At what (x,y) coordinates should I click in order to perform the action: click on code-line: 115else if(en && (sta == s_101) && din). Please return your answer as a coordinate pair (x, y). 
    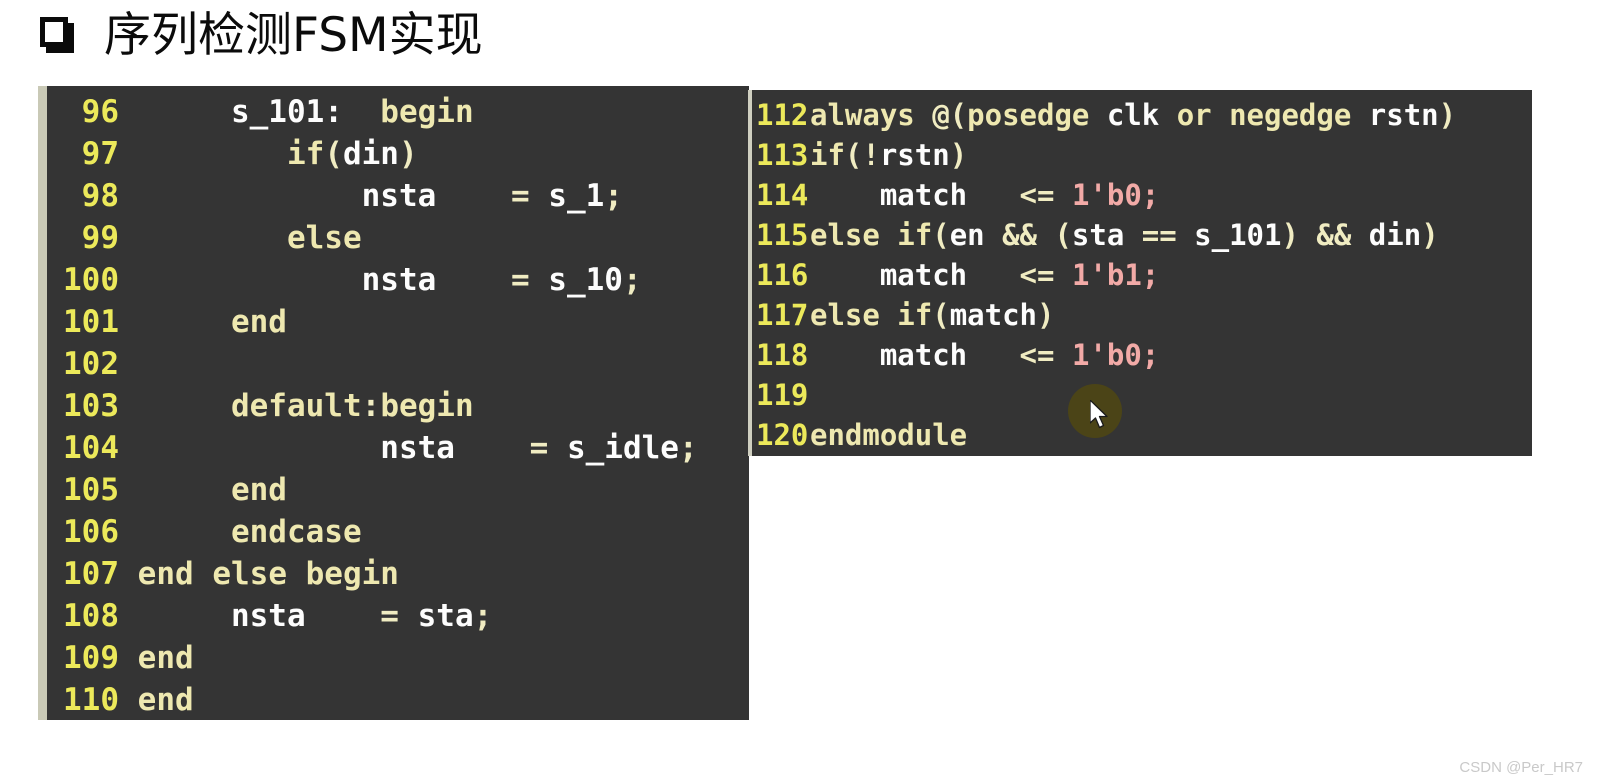
    Looking at the image, I should click on (1142, 235).